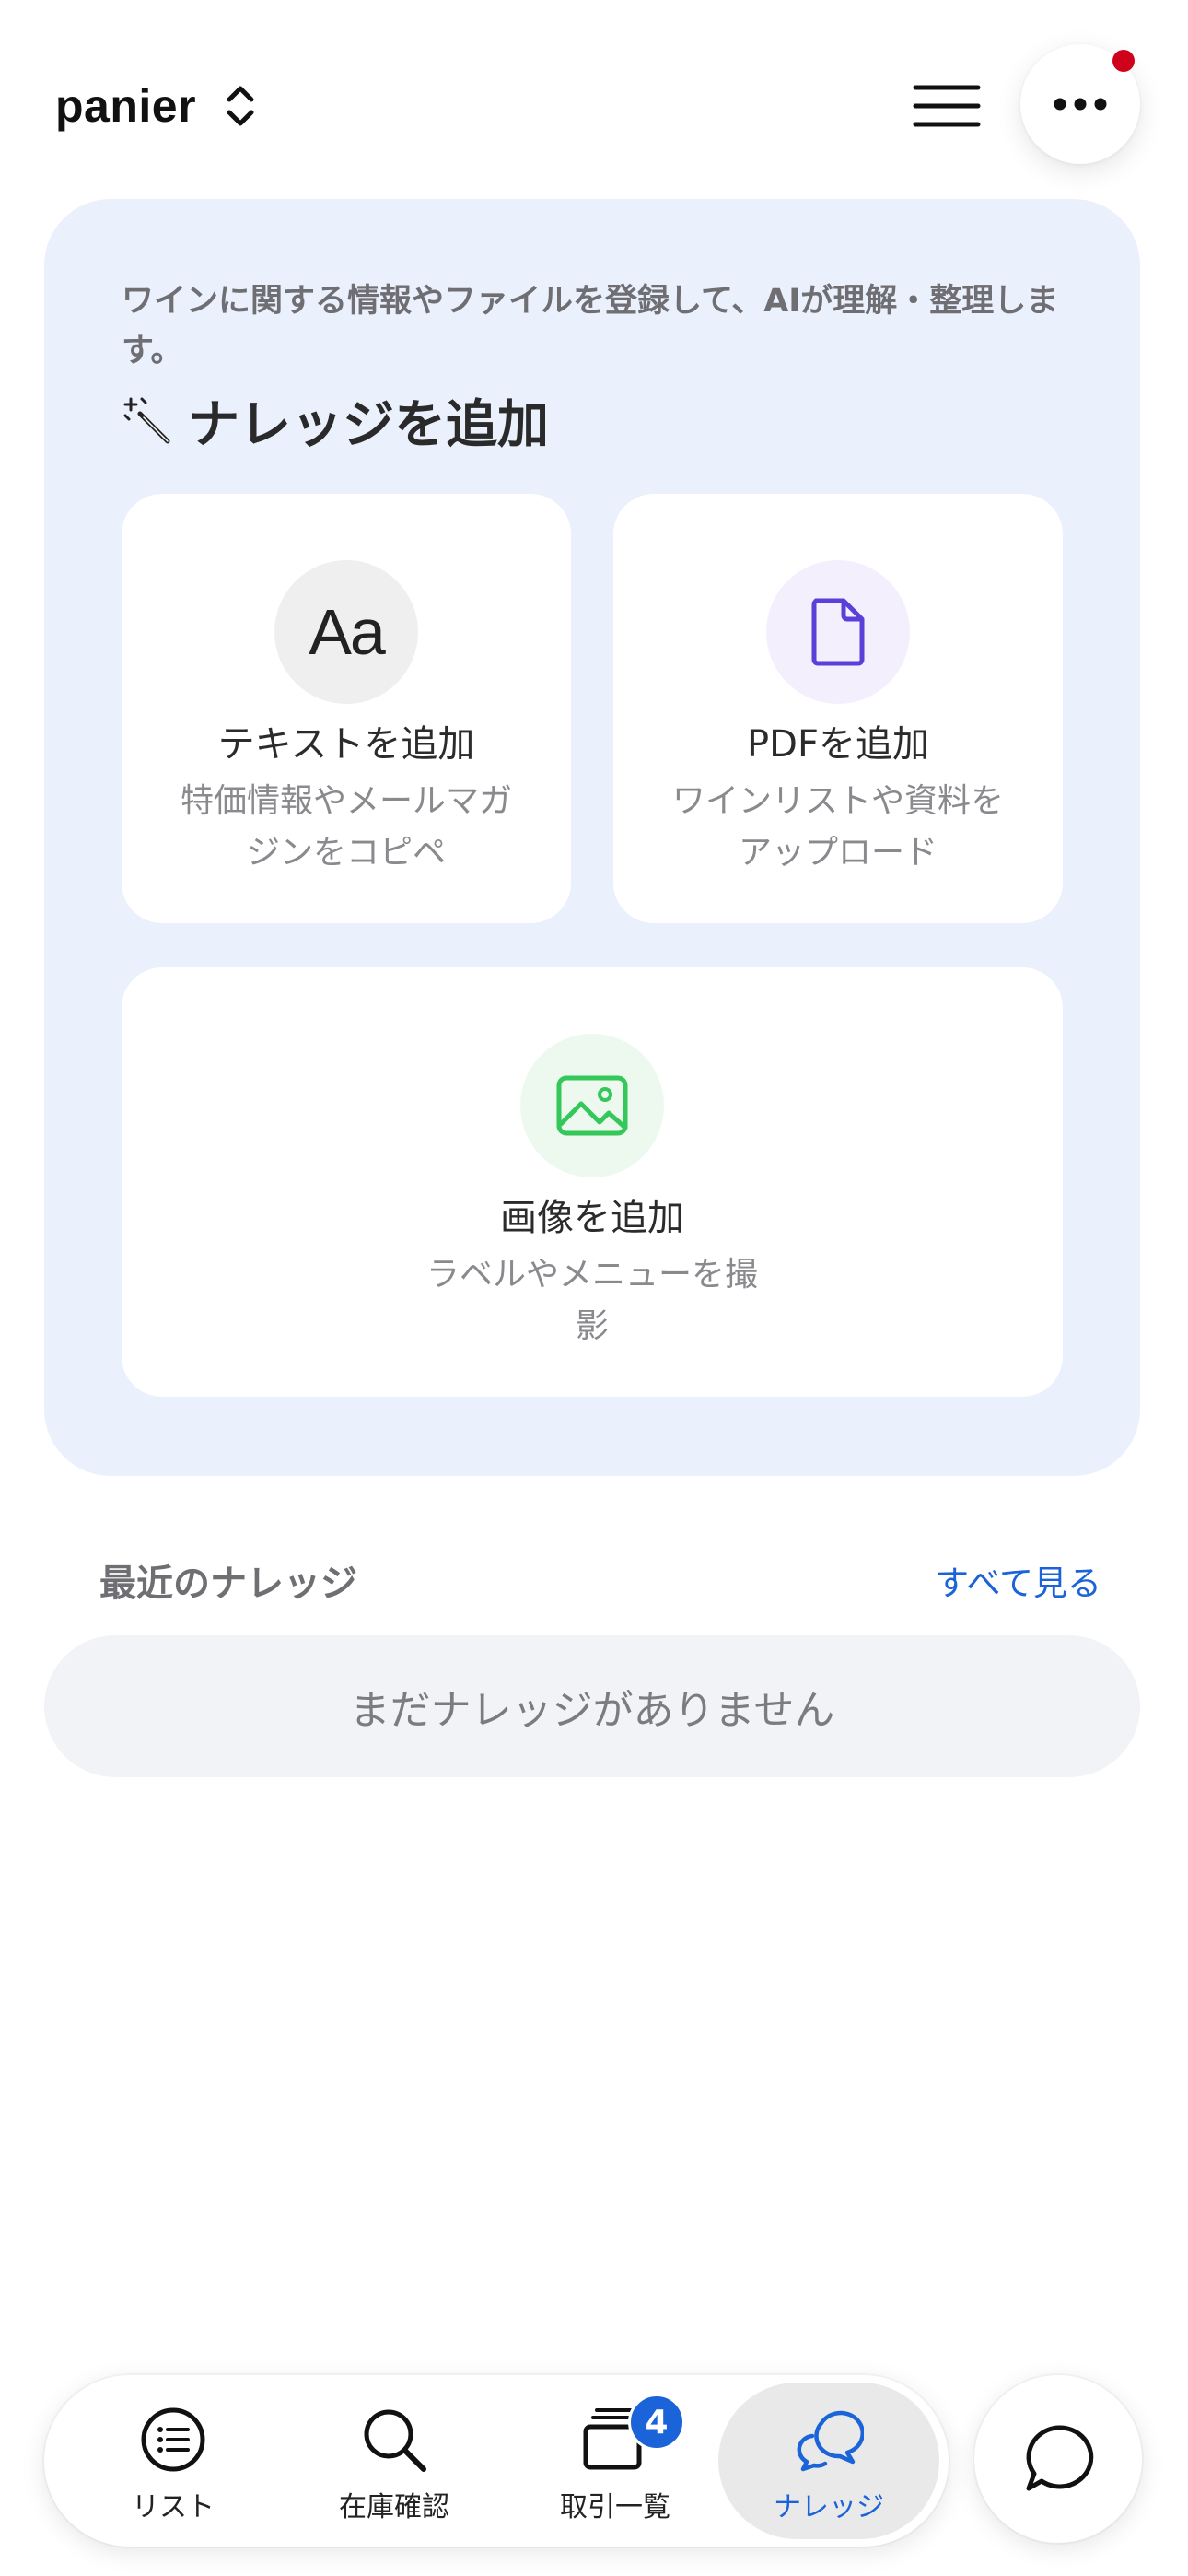 This screenshot has height=2576, width=1188. Describe the element at coordinates (592, 1710) in the screenshot. I see `empty-message: まだナレッジがありません` at that location.